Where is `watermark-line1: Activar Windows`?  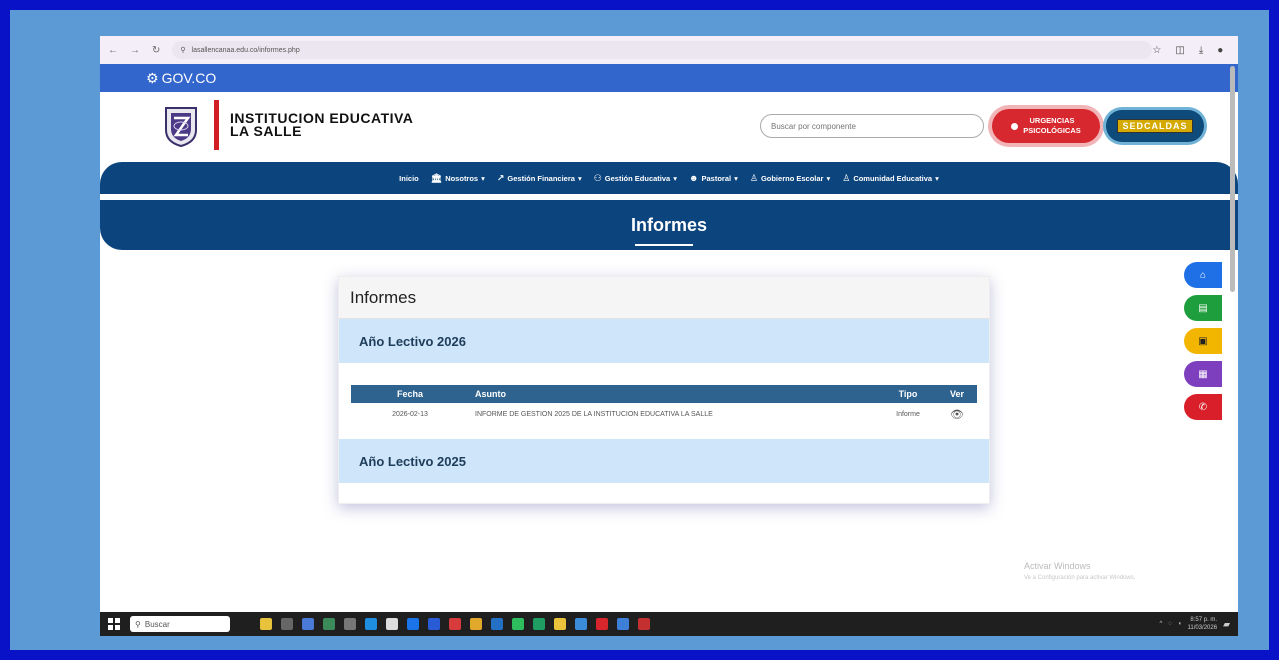
watermark-line1: Activar Windows is located at coordinates (1057, 566).